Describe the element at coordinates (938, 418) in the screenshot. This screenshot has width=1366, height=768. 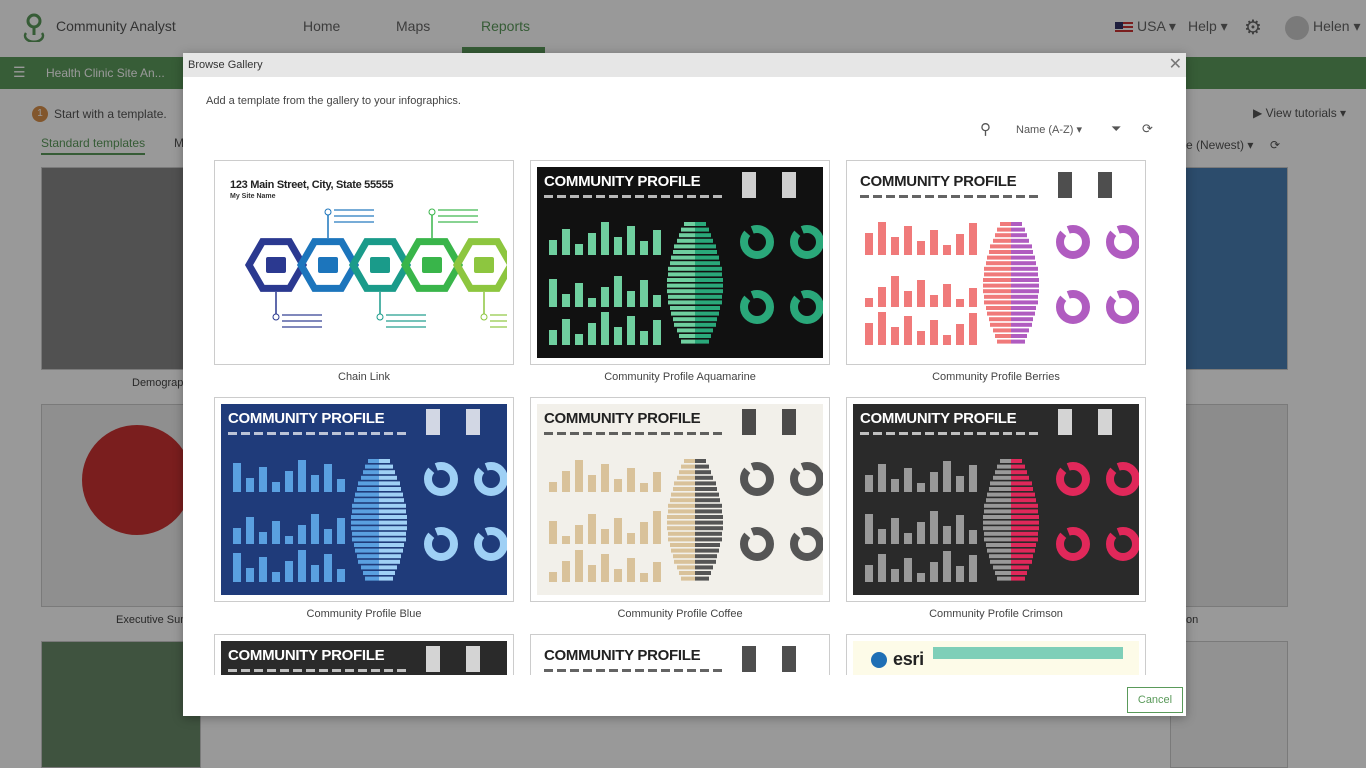
I see `thumbnail-title: COMMUNITY PROFILE` at that location.